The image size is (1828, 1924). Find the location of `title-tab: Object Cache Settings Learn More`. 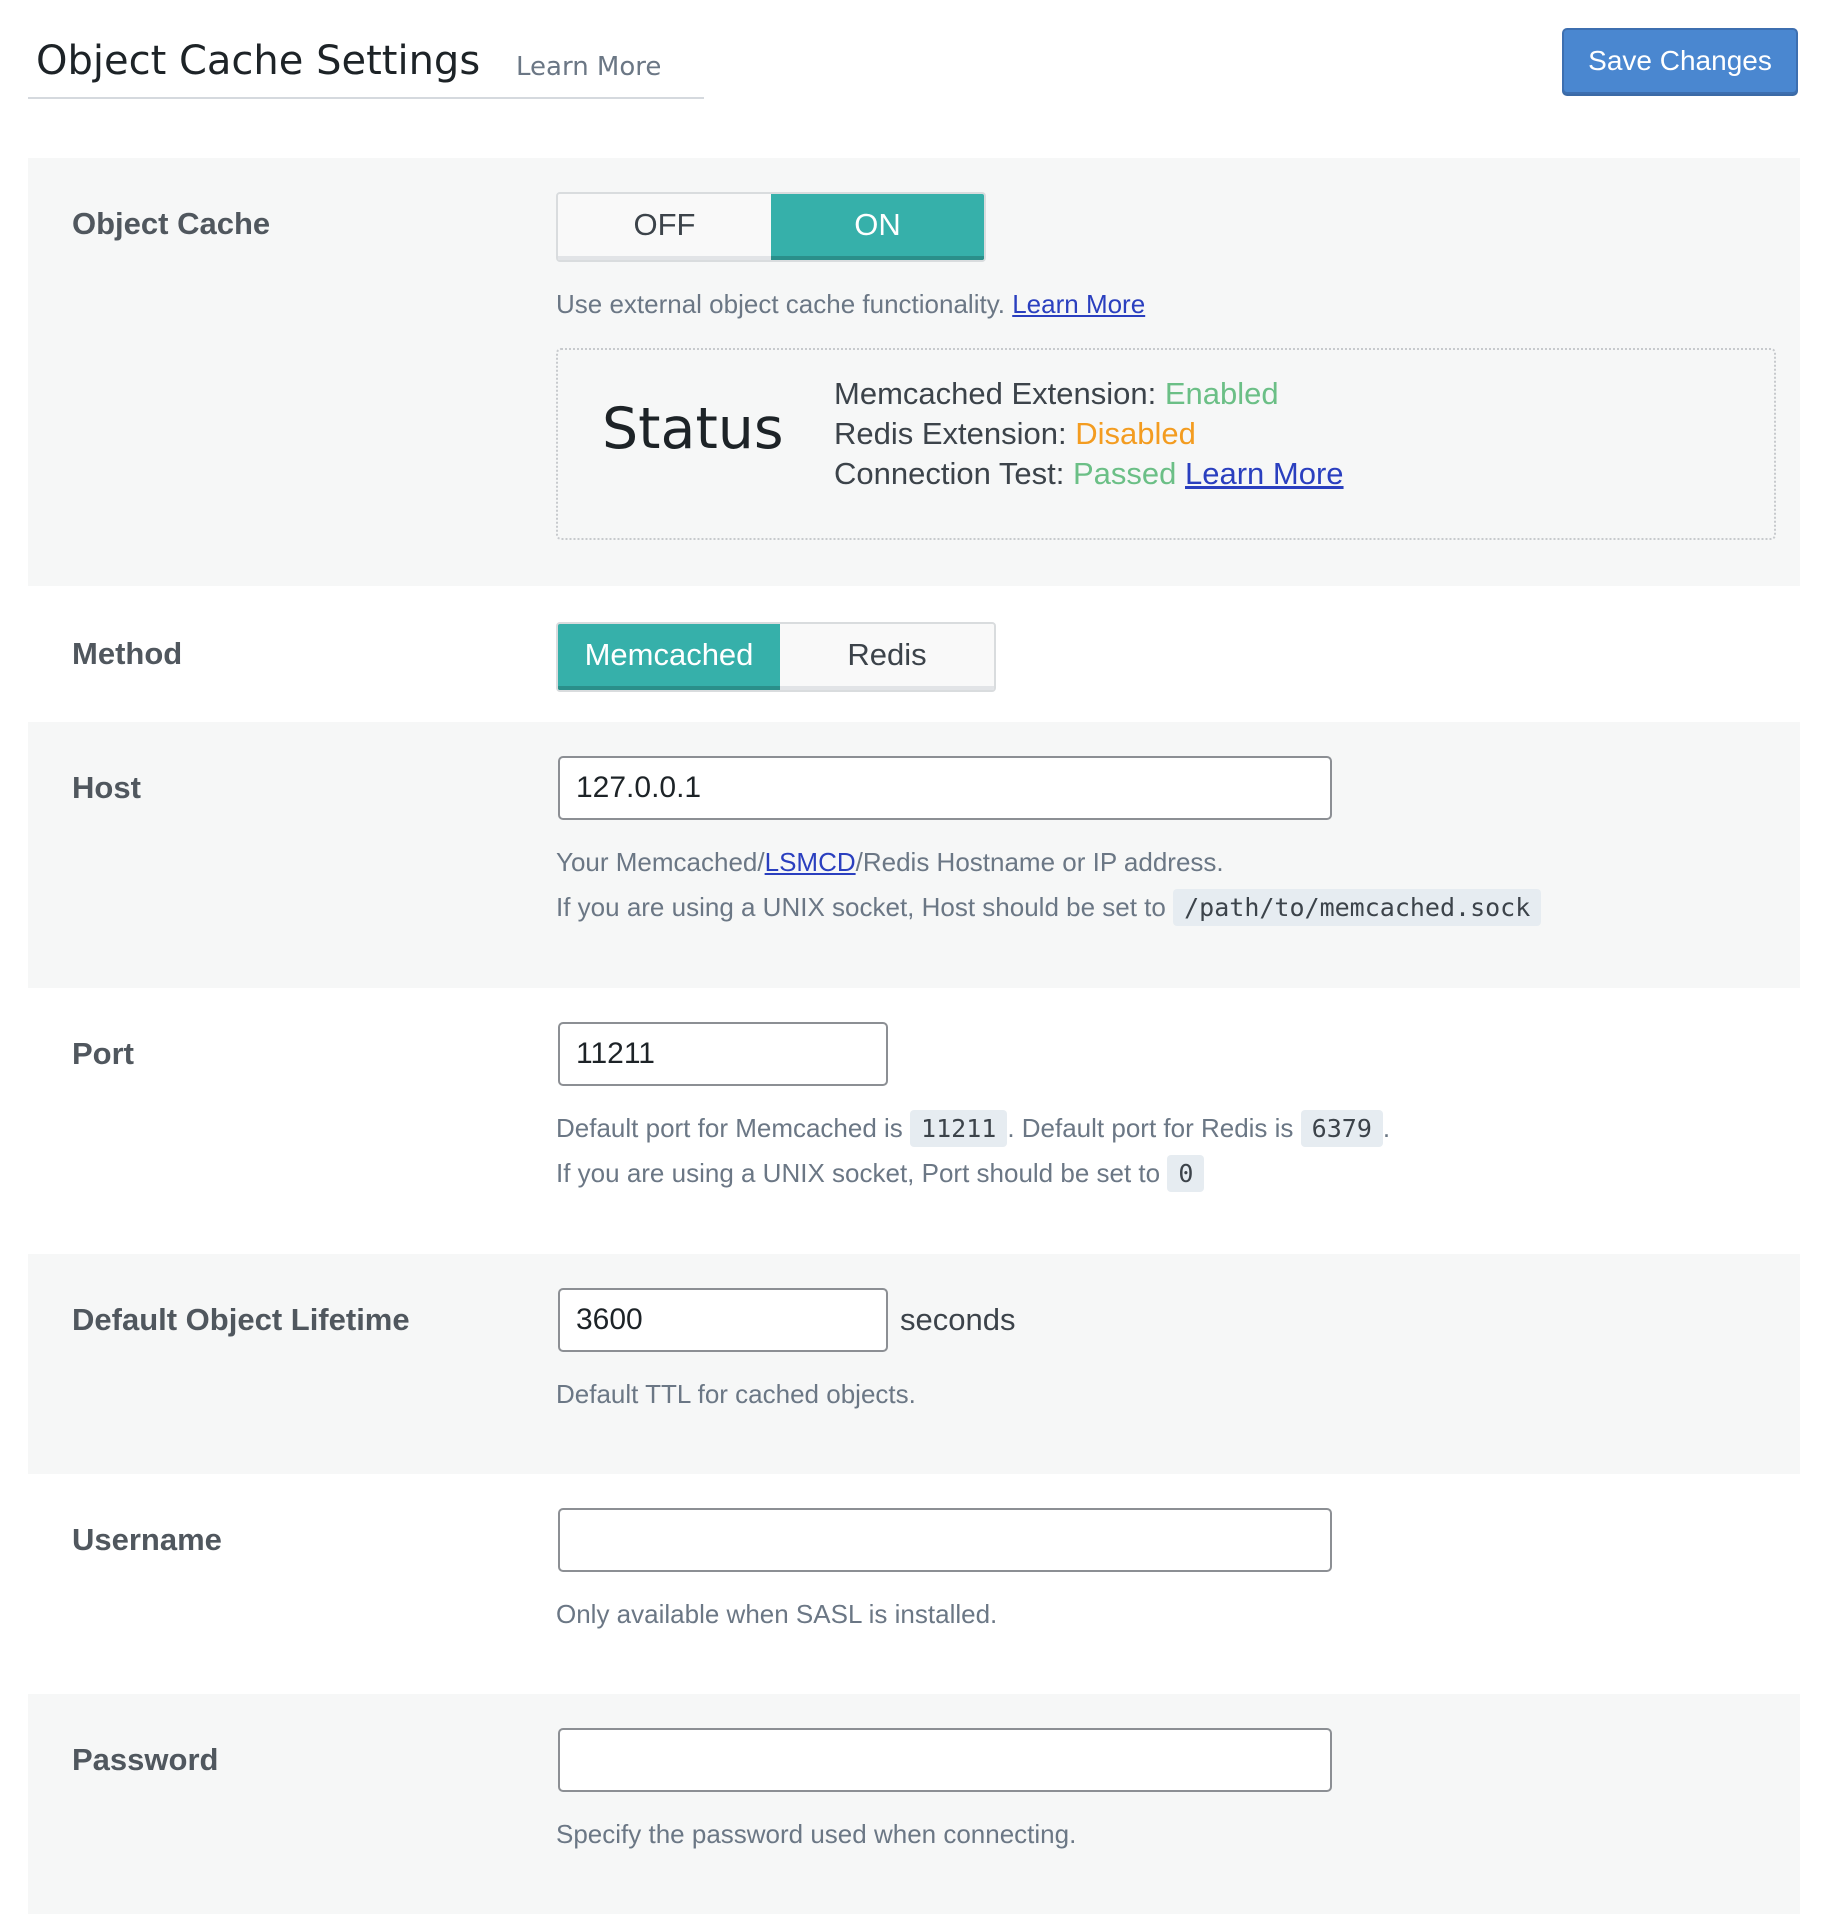

title-tab: Object Cache Settings Learn More is located at coordinates (366, 63).